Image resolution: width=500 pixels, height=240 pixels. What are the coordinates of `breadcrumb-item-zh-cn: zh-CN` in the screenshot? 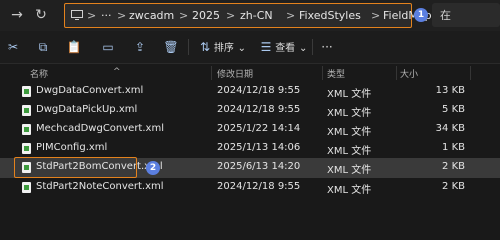 It's located at (256, 15).